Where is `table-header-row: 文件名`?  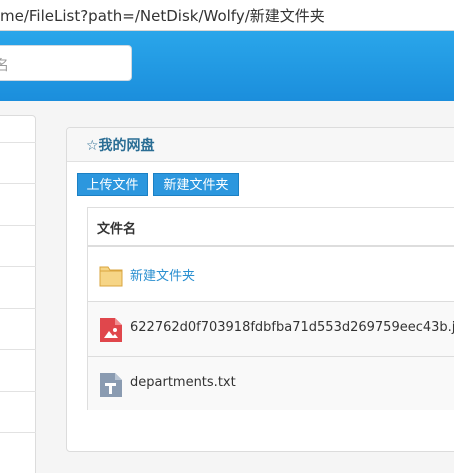 table-header-row: 文件名 is located at coordinates (271, 227).